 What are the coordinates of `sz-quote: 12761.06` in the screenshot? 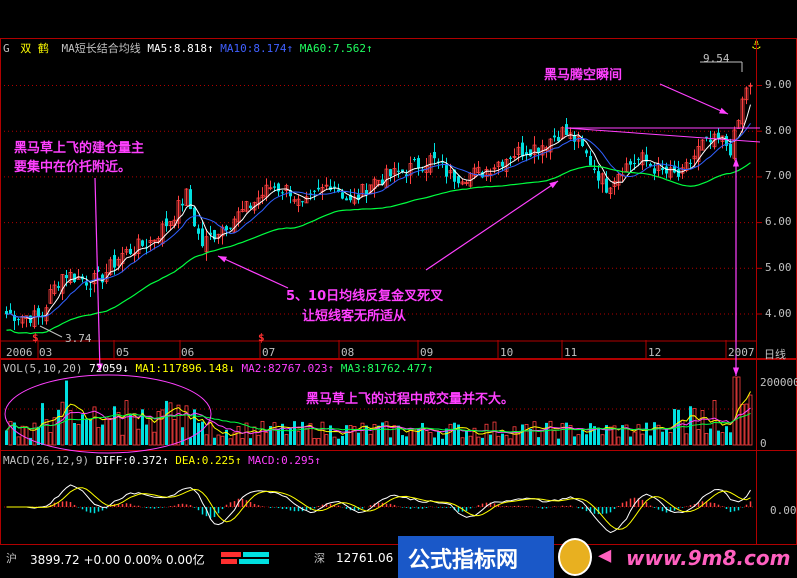 It's located at (364, 558).